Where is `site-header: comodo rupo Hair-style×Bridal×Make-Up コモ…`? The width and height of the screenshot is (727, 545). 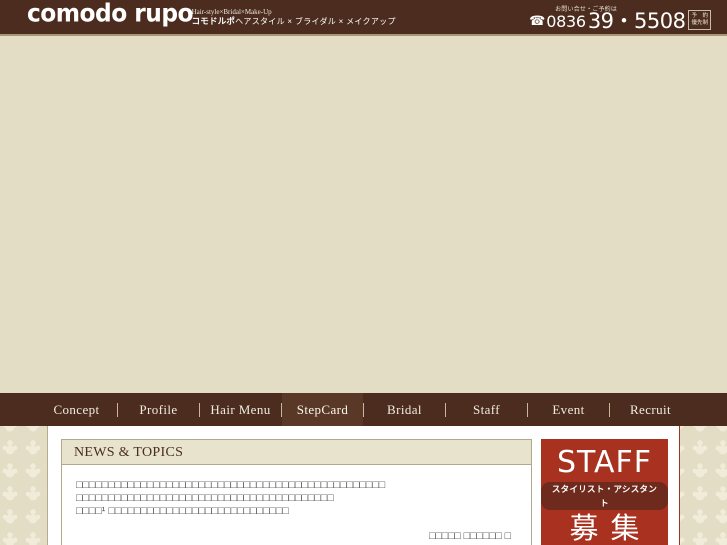
site-header: comodo rupo Hair-style×Bridal×Make-Up コモ… is located at coordinates (363, 18).